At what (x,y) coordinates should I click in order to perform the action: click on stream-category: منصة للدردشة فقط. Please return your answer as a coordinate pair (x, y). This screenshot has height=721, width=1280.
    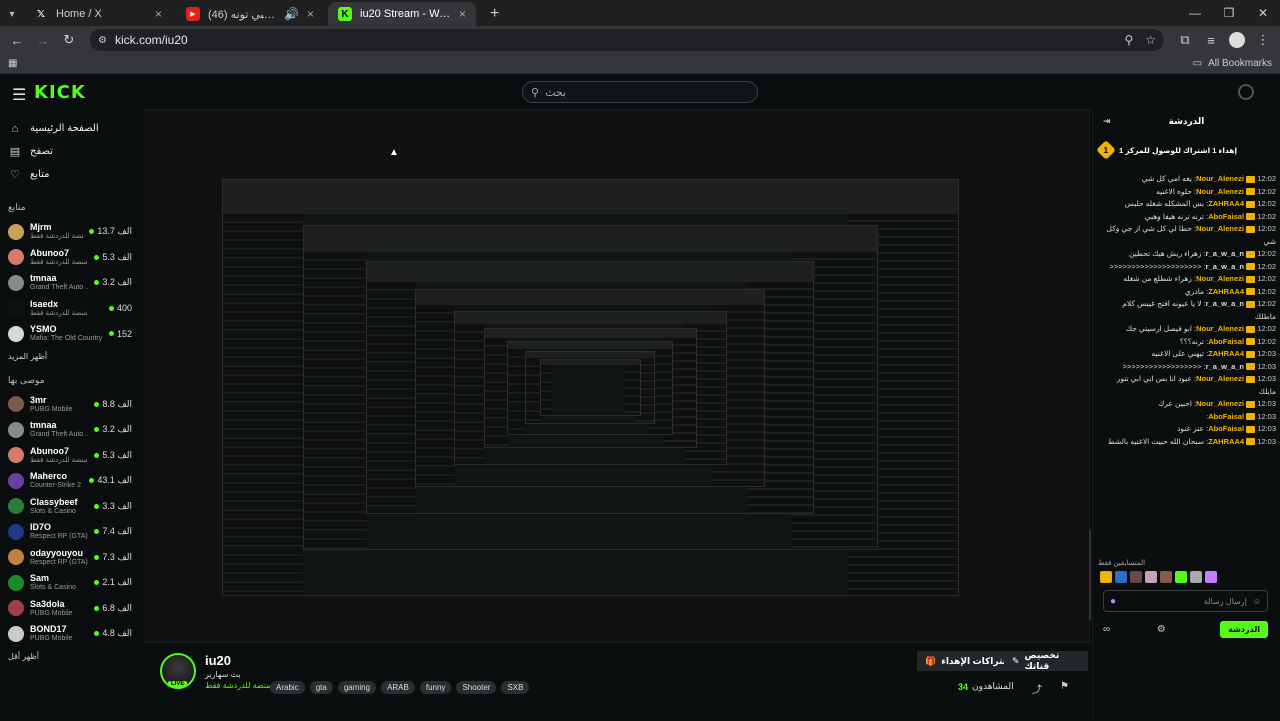
    Looking at the image, I should click on (238, 685).